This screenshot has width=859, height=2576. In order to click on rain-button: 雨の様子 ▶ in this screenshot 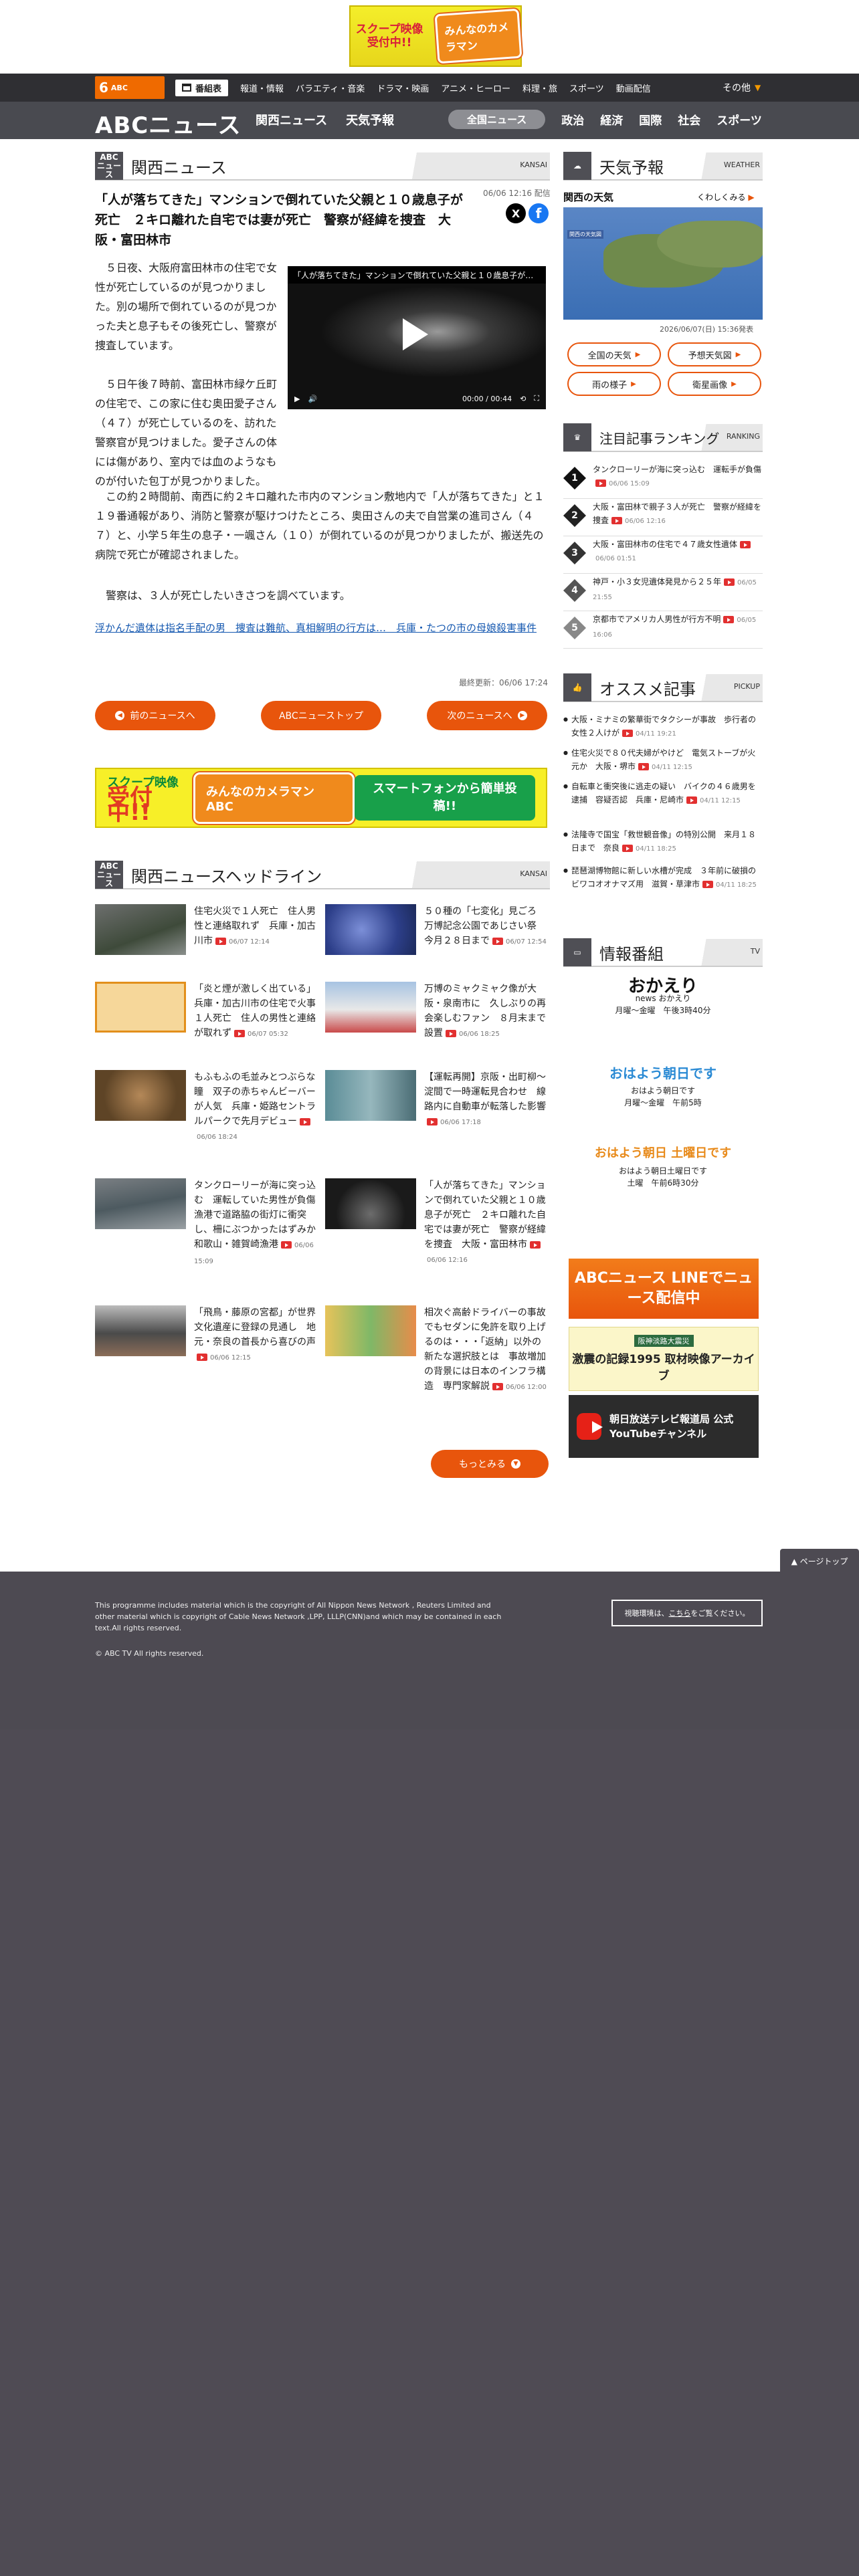, I will do `click(614, 384)`.